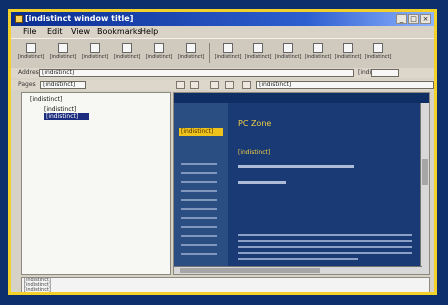 The height and width of the screenshot is (305, 448). What do you see at coordinates (180, 85) in the screenshot?
I see `back-button` at bounding box center [180, 85].